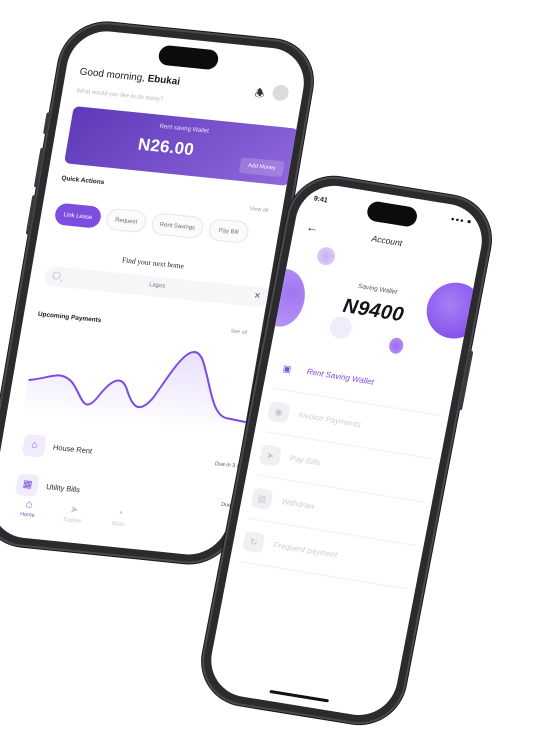 This screenshot has width=558, height=746. I want to click on payments-wave-chart, so click(134, 393).